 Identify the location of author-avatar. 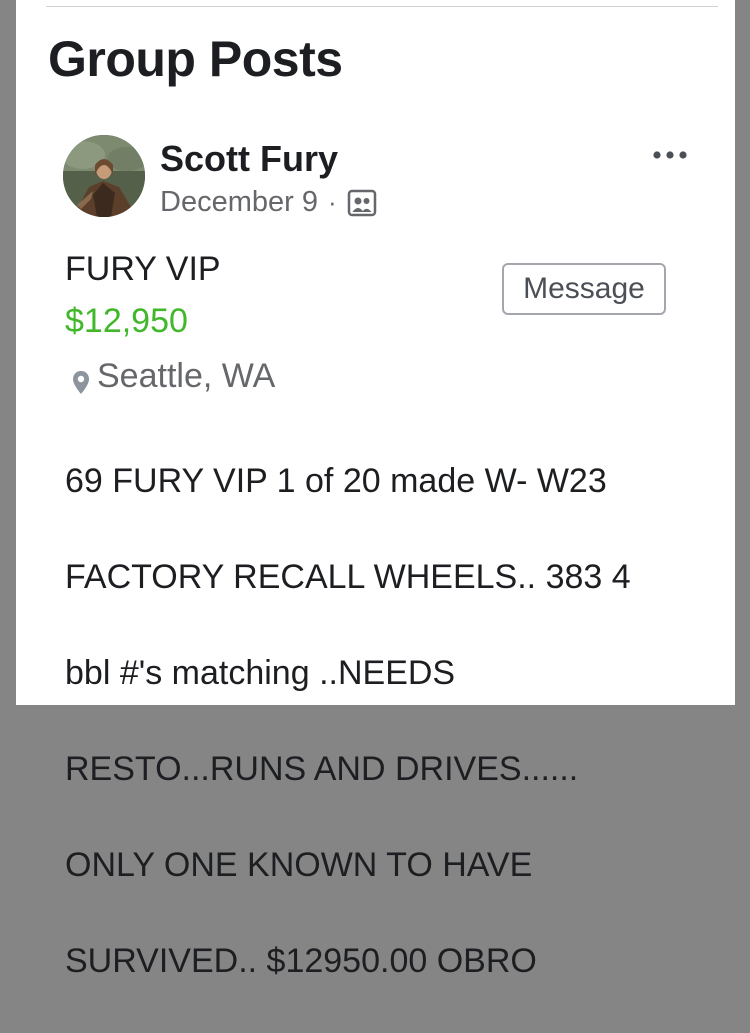
(104, 176).